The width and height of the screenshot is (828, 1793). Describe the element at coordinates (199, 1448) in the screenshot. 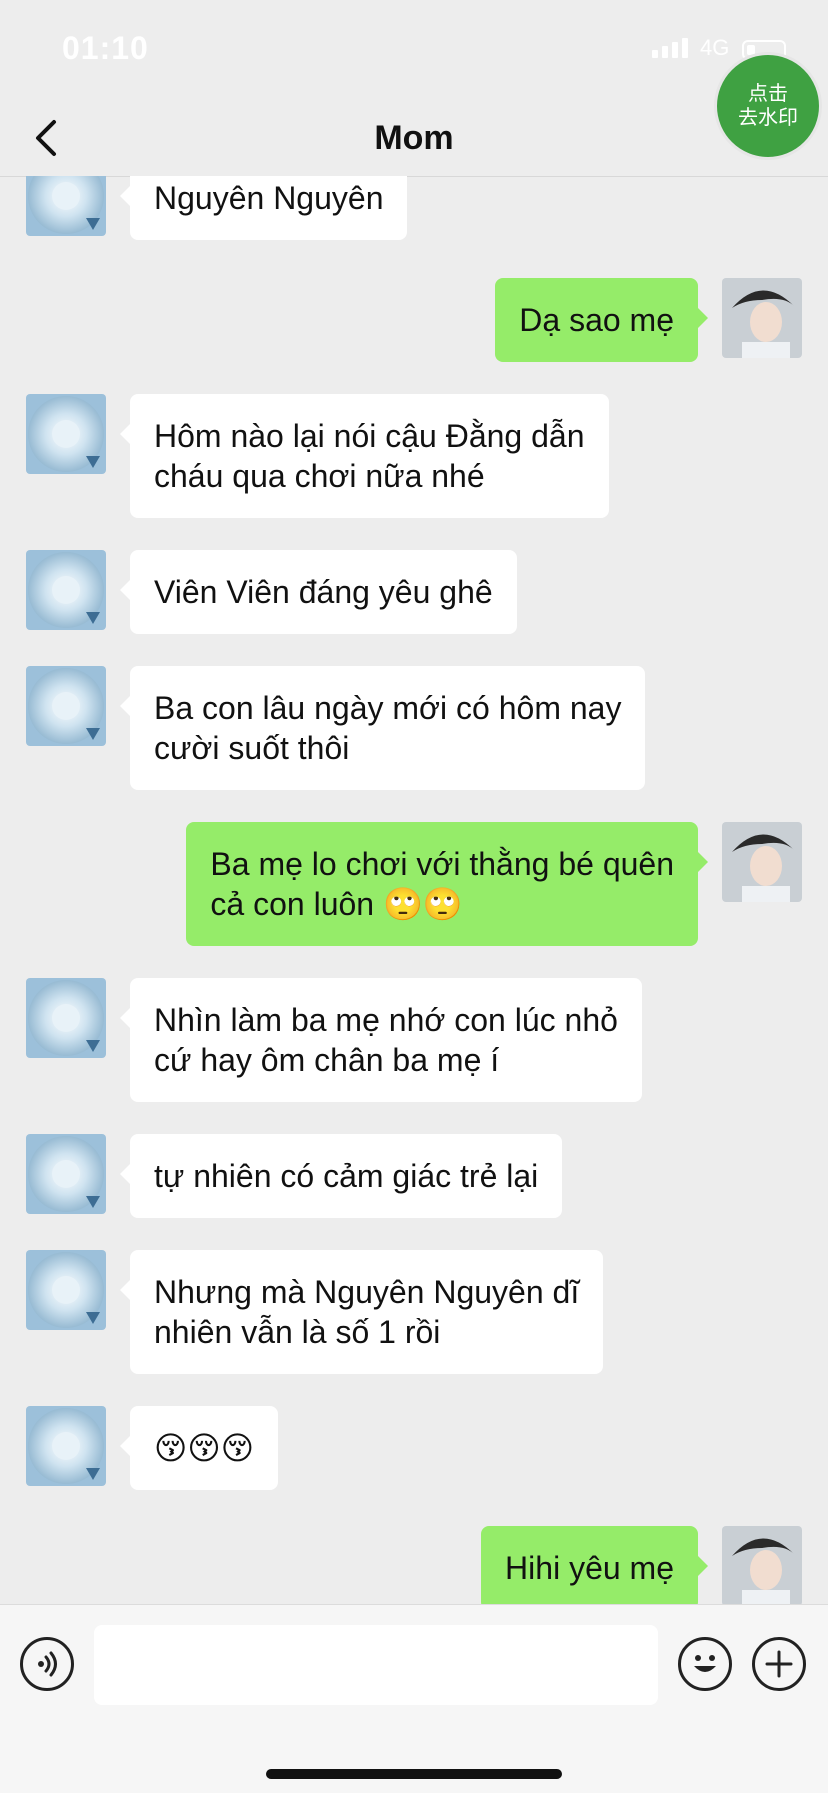

I see `message-bubble: 😚😚😚` at that location.